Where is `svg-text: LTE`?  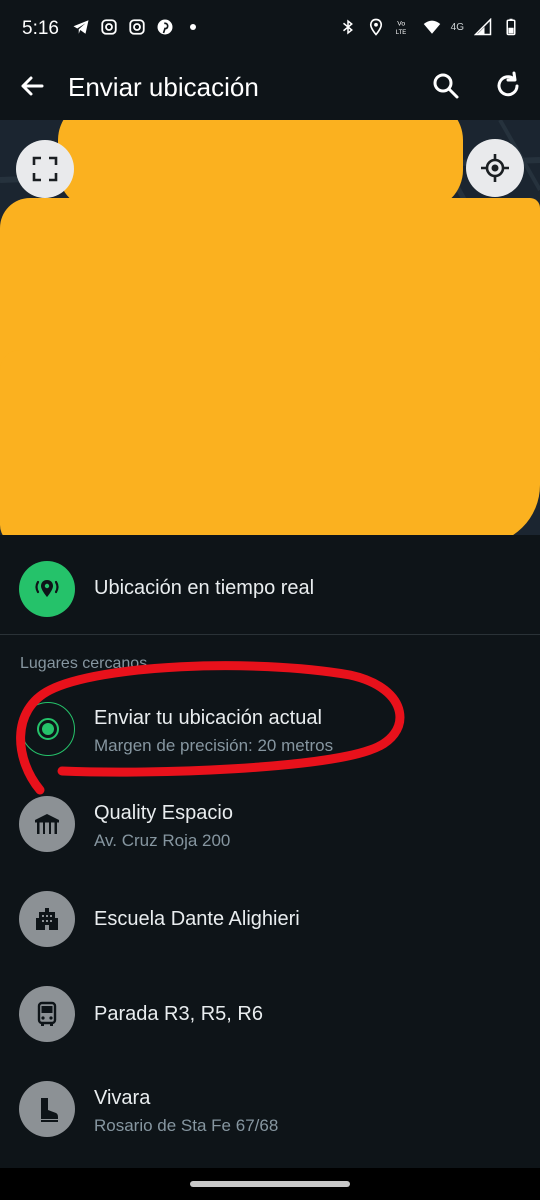
svg-text: LTE is located at coordinates (400, 33).